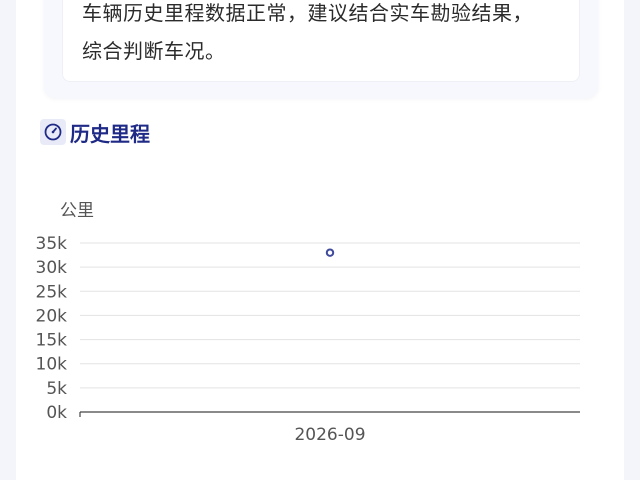  I want to click on summary-line-2: 综合判断车况。, so click(154, 51).